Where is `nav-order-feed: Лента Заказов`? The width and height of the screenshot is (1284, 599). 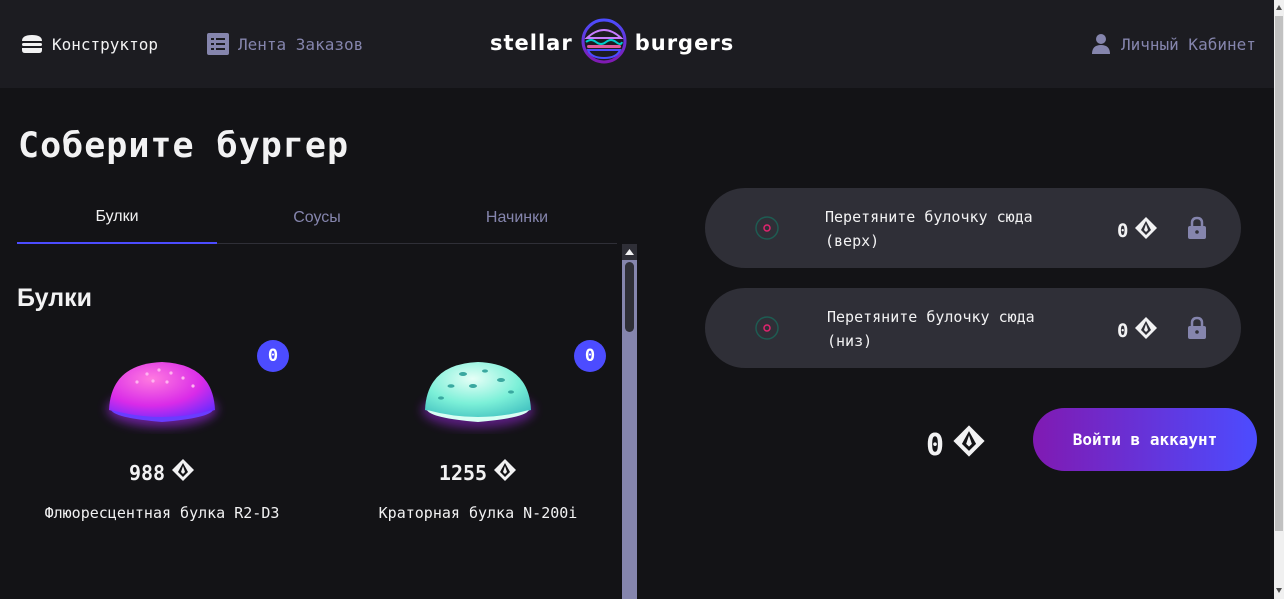
nav-order-feed: Лента Заказов is located at coordinates (284, 44).